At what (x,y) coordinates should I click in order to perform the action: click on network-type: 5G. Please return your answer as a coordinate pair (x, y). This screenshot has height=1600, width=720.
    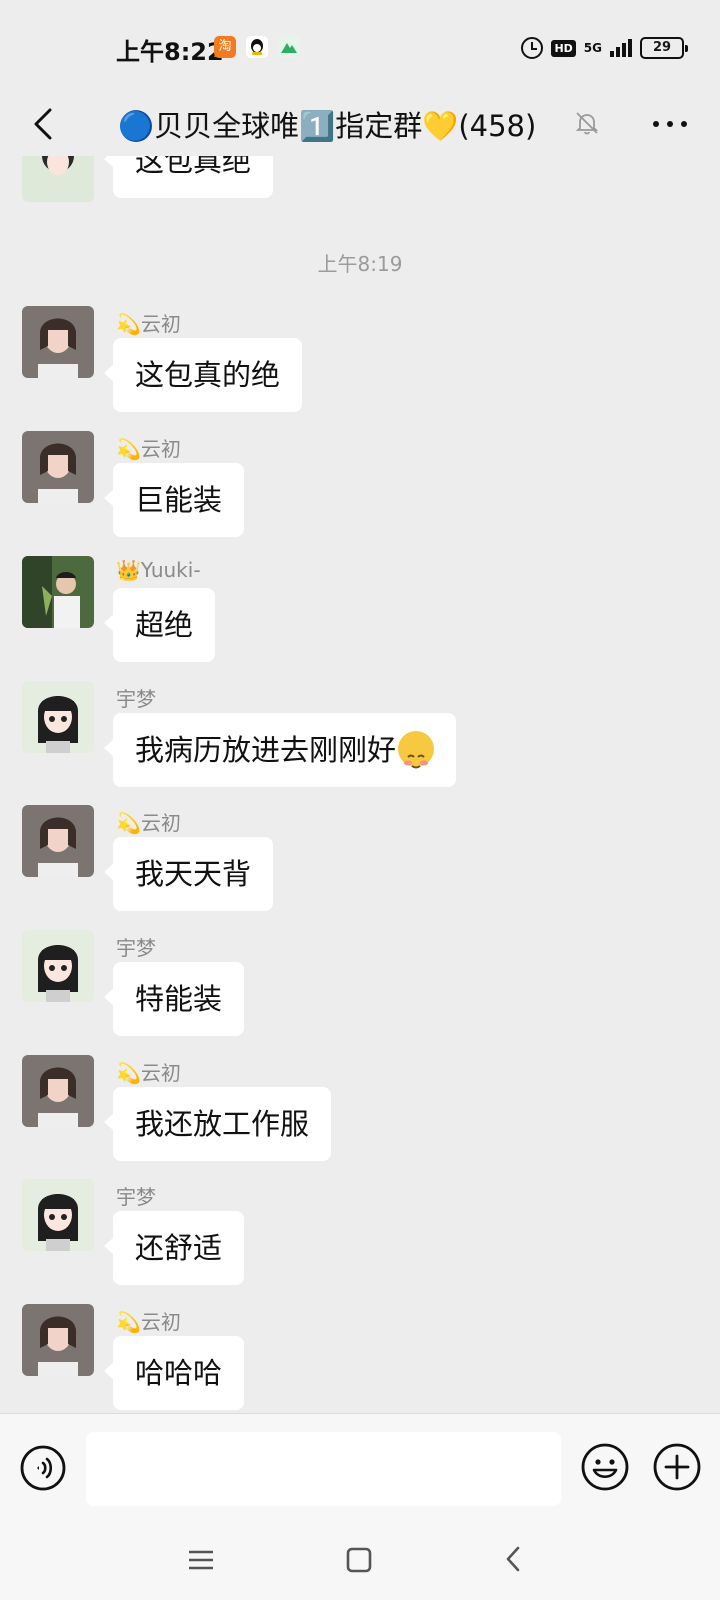
    Looking at the image, I should click on (592, 48).